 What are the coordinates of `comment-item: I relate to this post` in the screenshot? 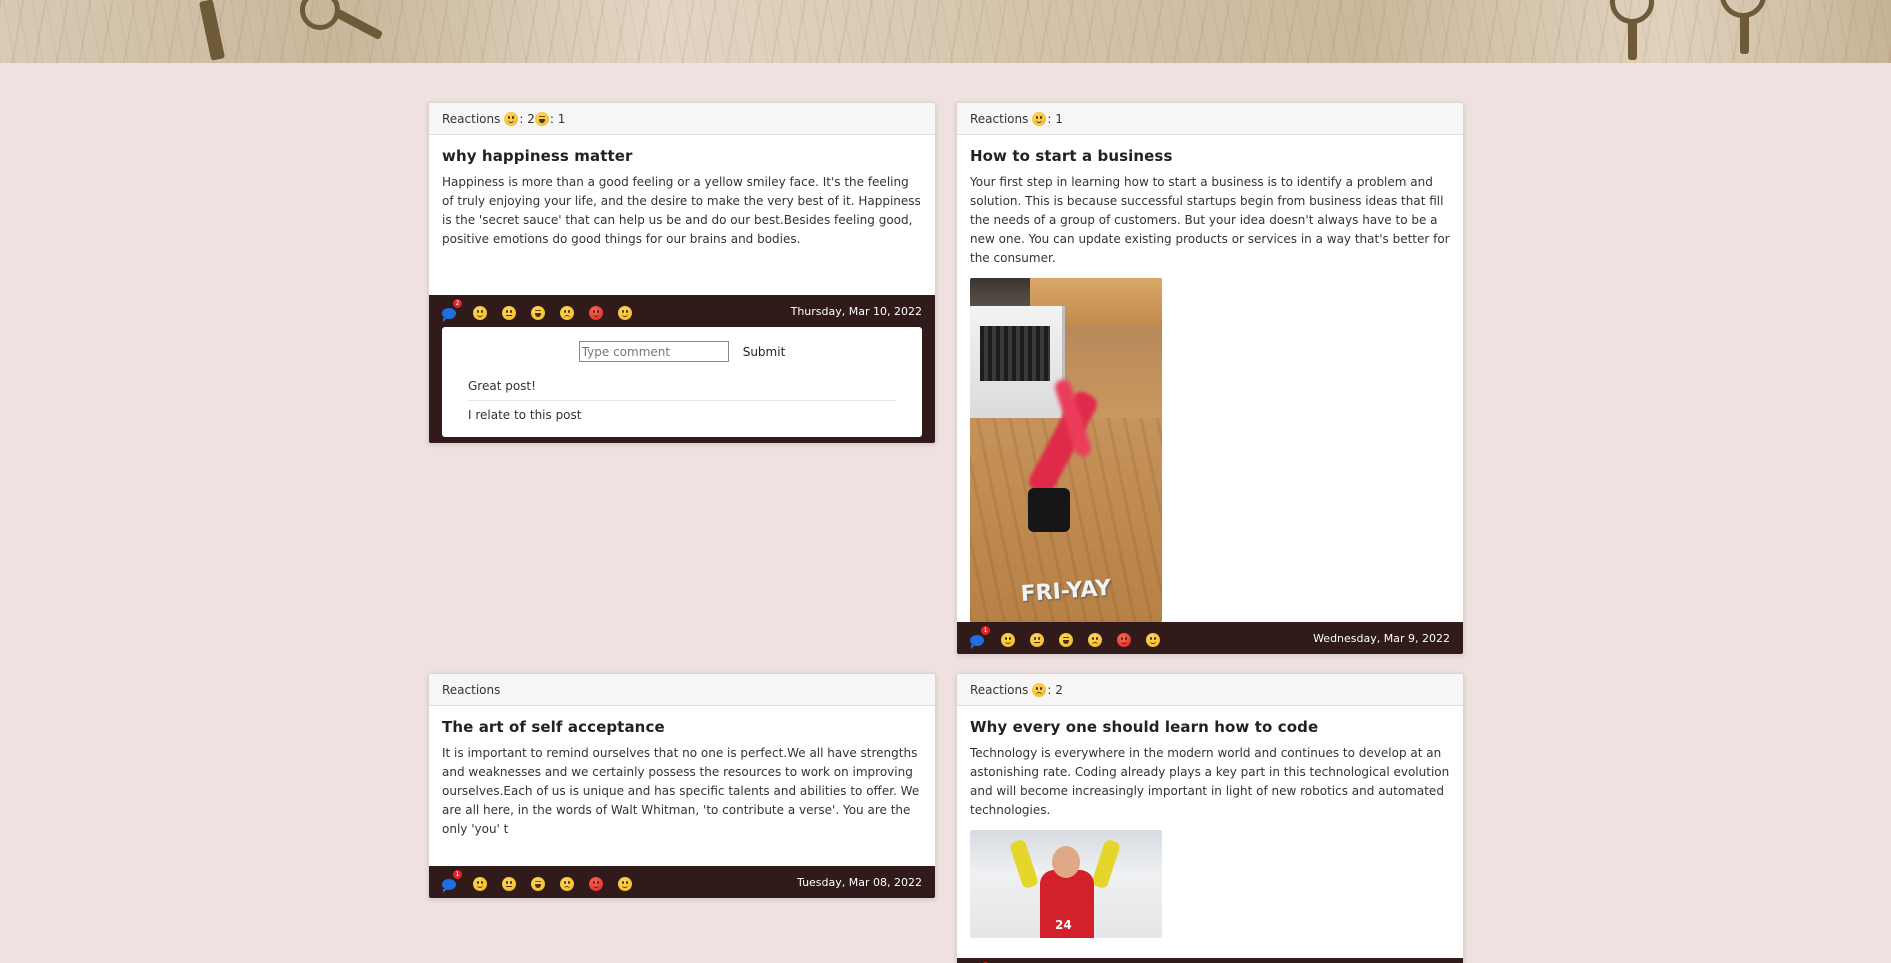 It's located at (682, 414).